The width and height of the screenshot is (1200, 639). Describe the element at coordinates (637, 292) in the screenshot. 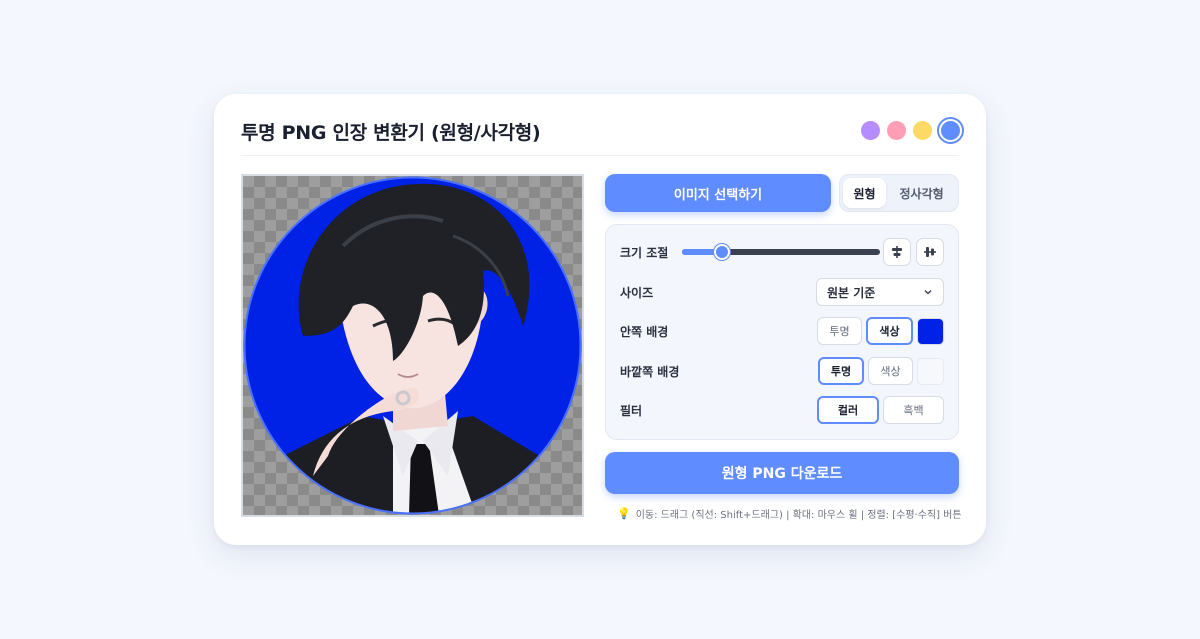

I see `size-preset-label: 사이즈` at that location.